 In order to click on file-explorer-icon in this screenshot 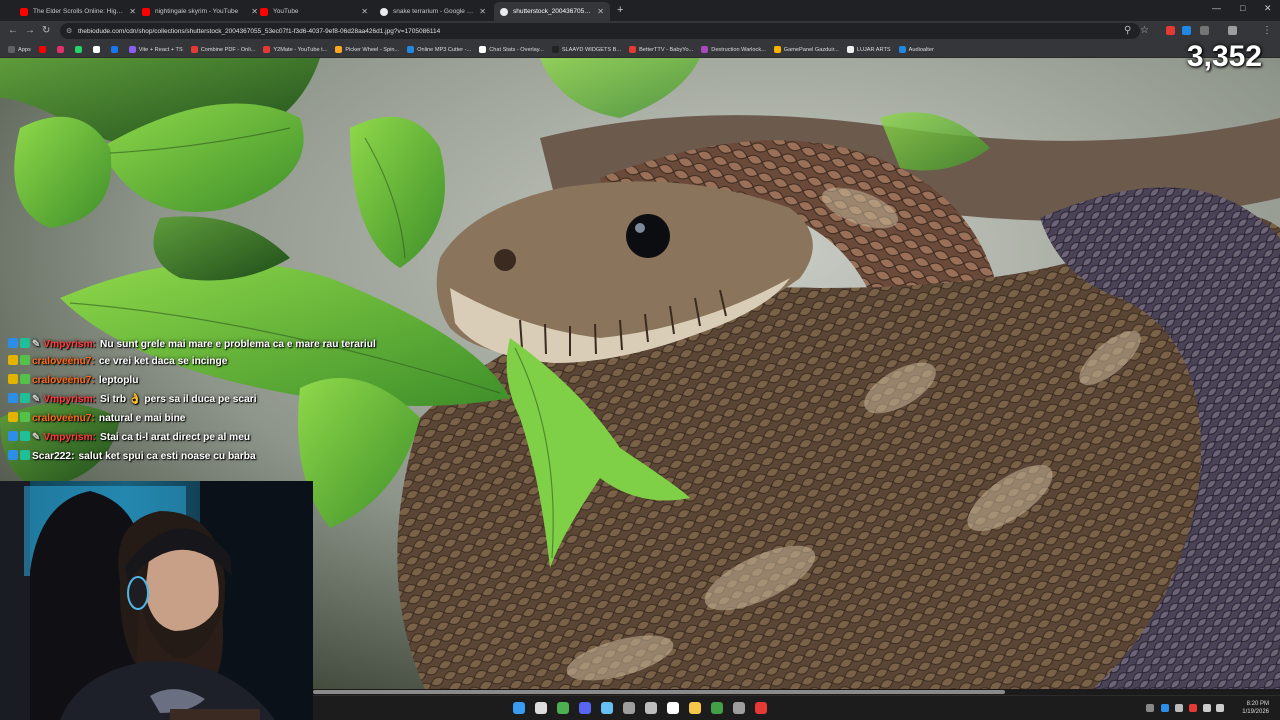, I will do `click(695, 708)`.